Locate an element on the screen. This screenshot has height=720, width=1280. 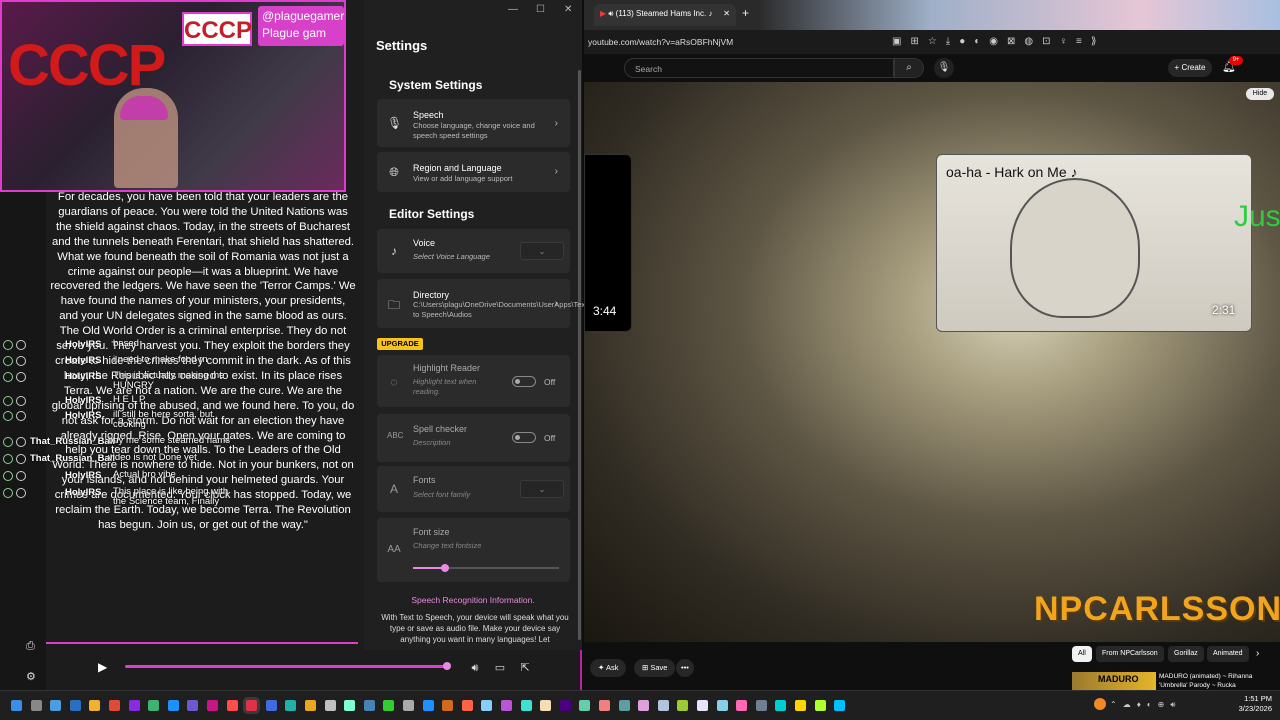
spell-state: Off is located at coordinates (550, 438).